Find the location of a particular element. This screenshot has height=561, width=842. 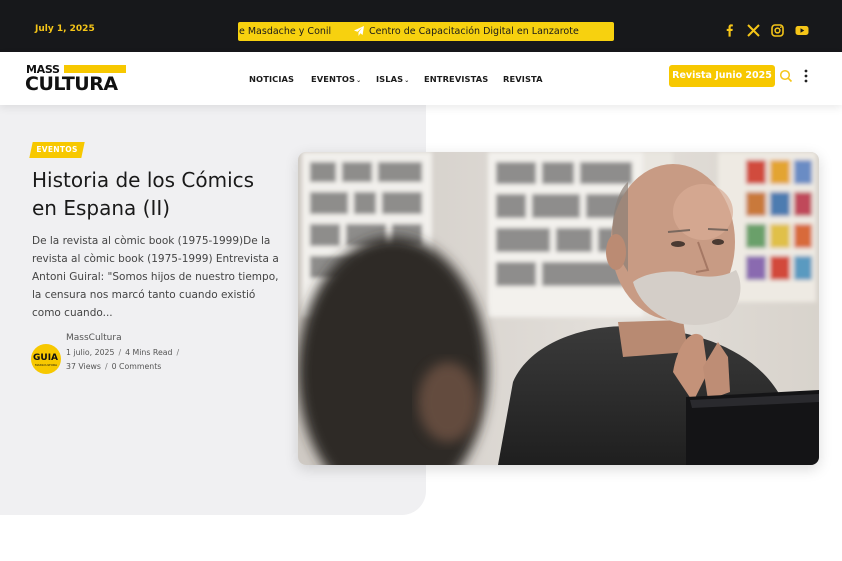

paper-plane-icon is located at coordinates (359, 31).